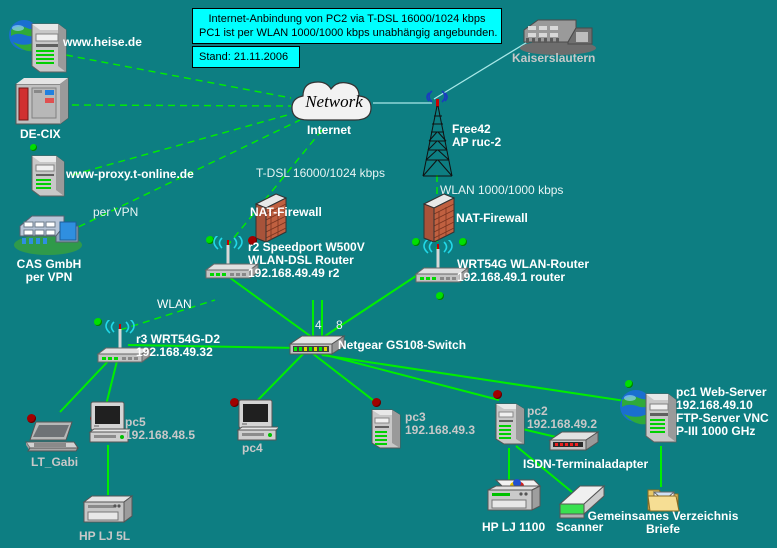 The image size is (777, 548). What do you see at coordinates (40, 134) in the screenshot?
I see `node-decix-label: DE-CIX` at bounding box center [40, 134].